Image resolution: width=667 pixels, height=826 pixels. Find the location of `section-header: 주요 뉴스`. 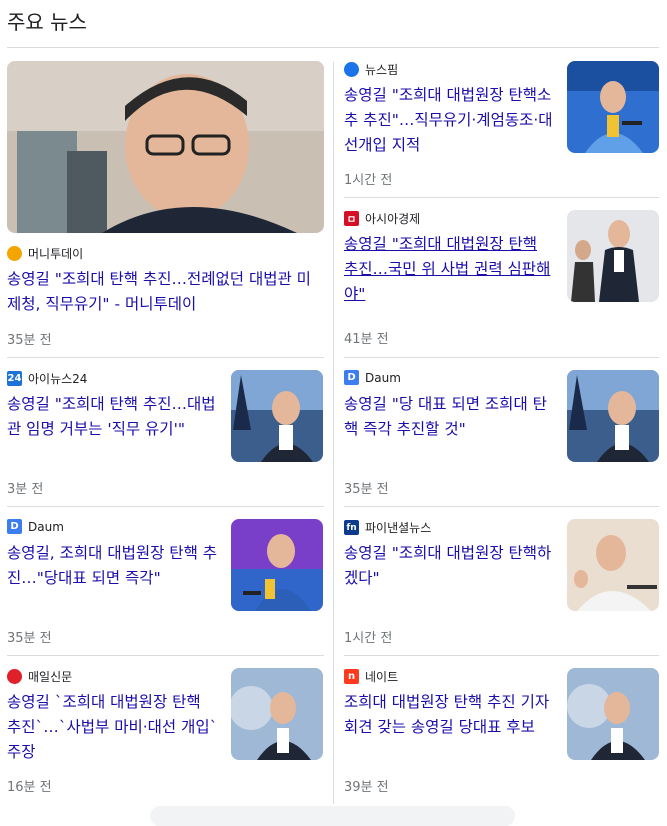

section-header: 주요 뉴스 is located at coordinates (47, 22).